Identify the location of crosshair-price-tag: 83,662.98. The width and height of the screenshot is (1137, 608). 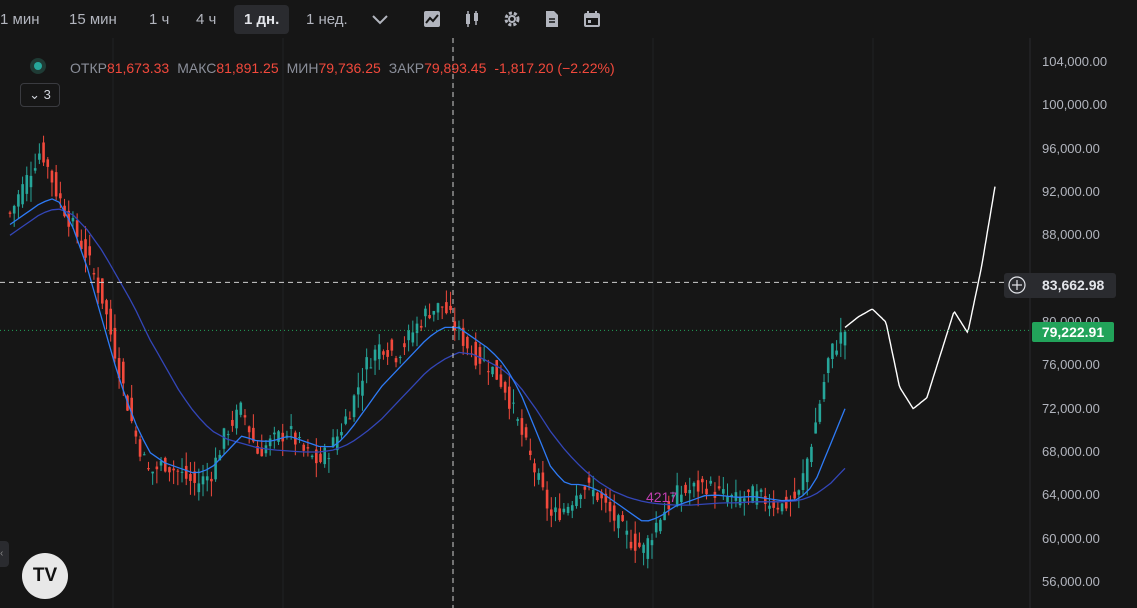
(1060, 285).